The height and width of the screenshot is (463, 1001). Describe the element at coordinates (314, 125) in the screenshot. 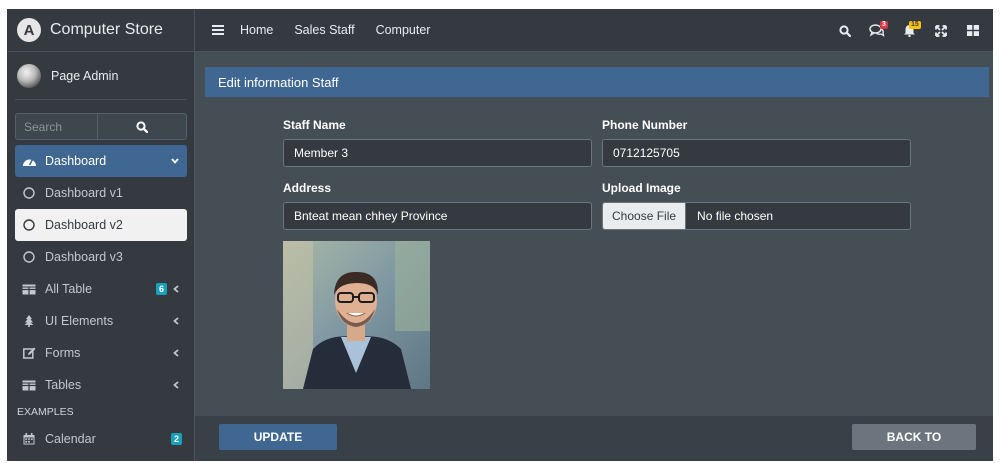

I see `staff-name-label: Staff Name` at that location.